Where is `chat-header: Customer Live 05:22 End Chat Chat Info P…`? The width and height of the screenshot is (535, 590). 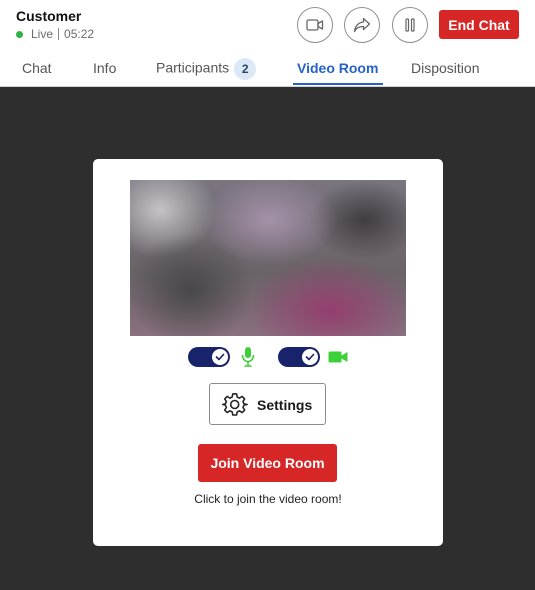 chat-header: Customer Live 05:22 End Chat Chat Info P… is located at coordinates (267, 43).